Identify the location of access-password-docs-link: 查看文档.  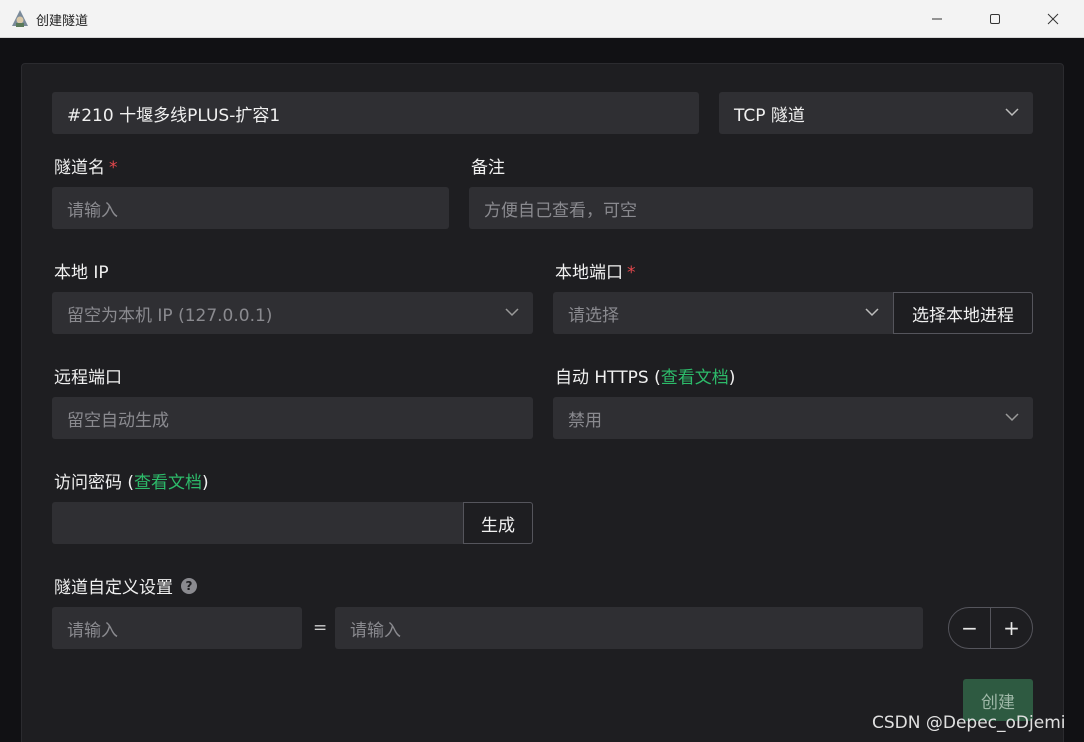
(168, 483).